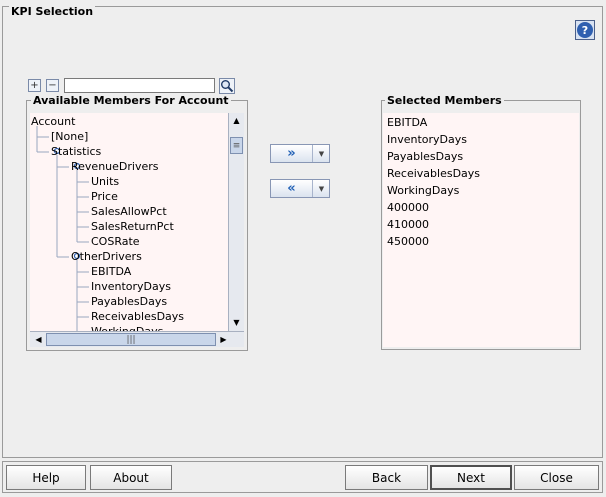 The width and height of the screenshot is (606, 497). Describe the element at coordinates (131, 100) in the screenshot. I see `available-members-title: Available Members For Account` at that location.